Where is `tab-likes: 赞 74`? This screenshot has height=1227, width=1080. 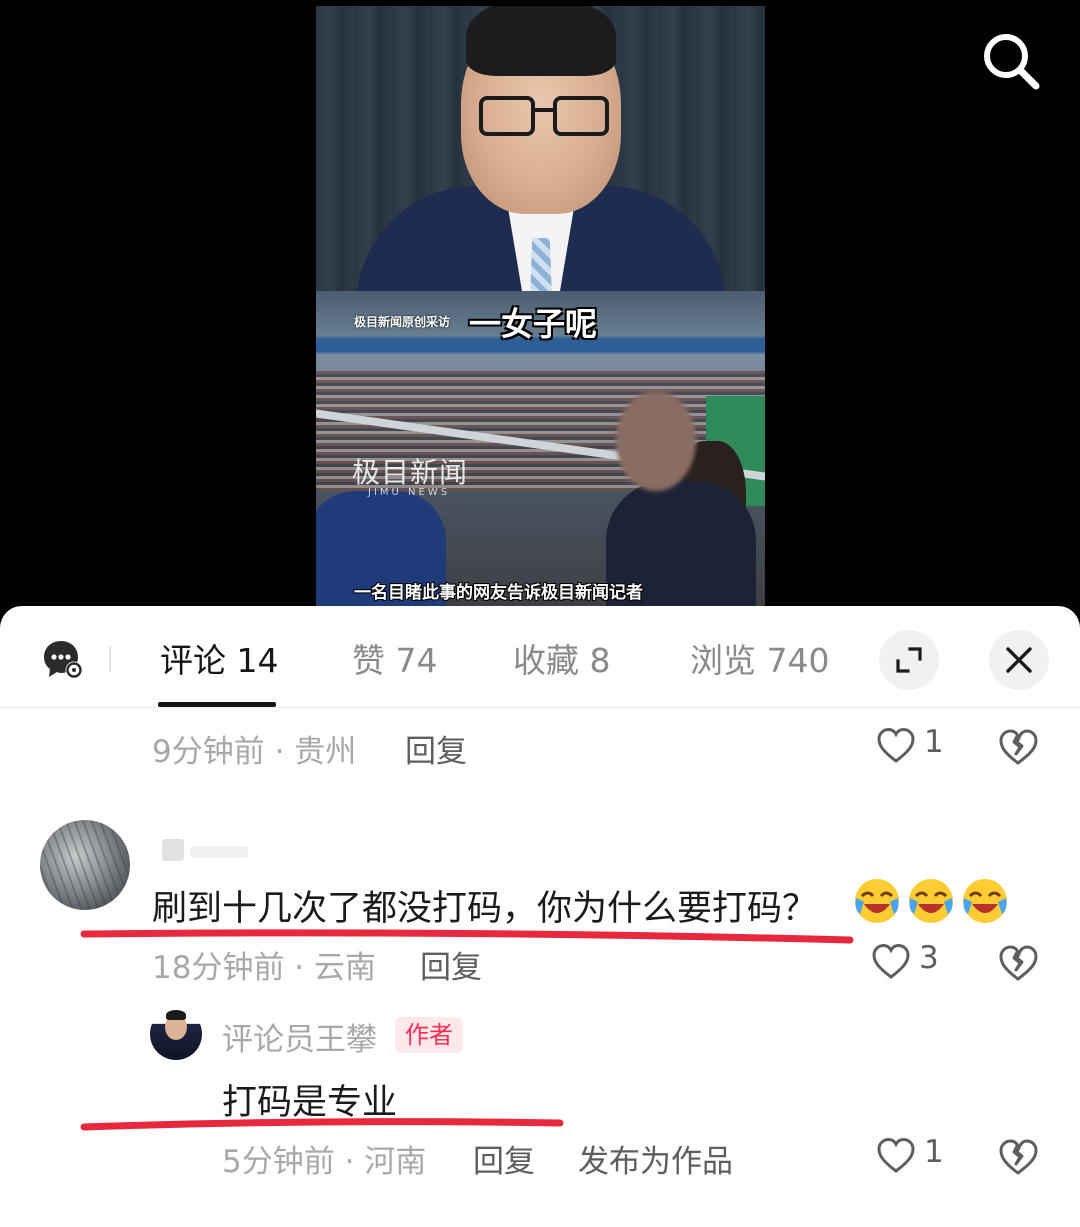 tab-likes: 赞 74 is located at coordinates (394, 658).